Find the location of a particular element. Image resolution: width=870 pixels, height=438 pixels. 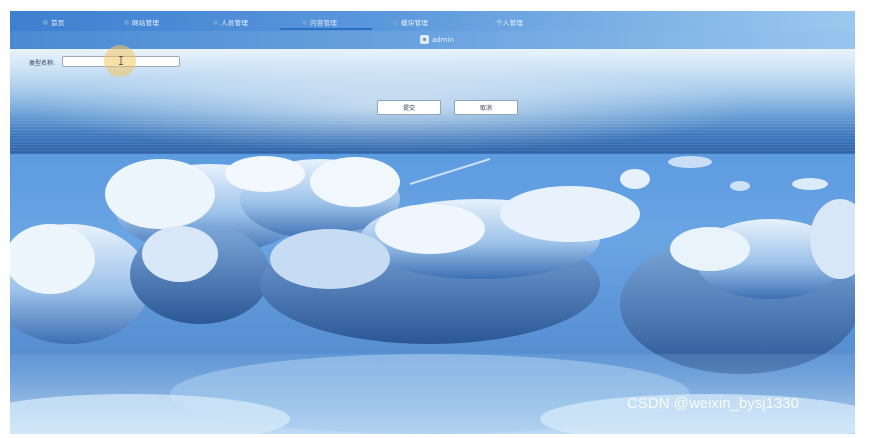

cancel-button: 取消 is located at coordinates (486, 107).